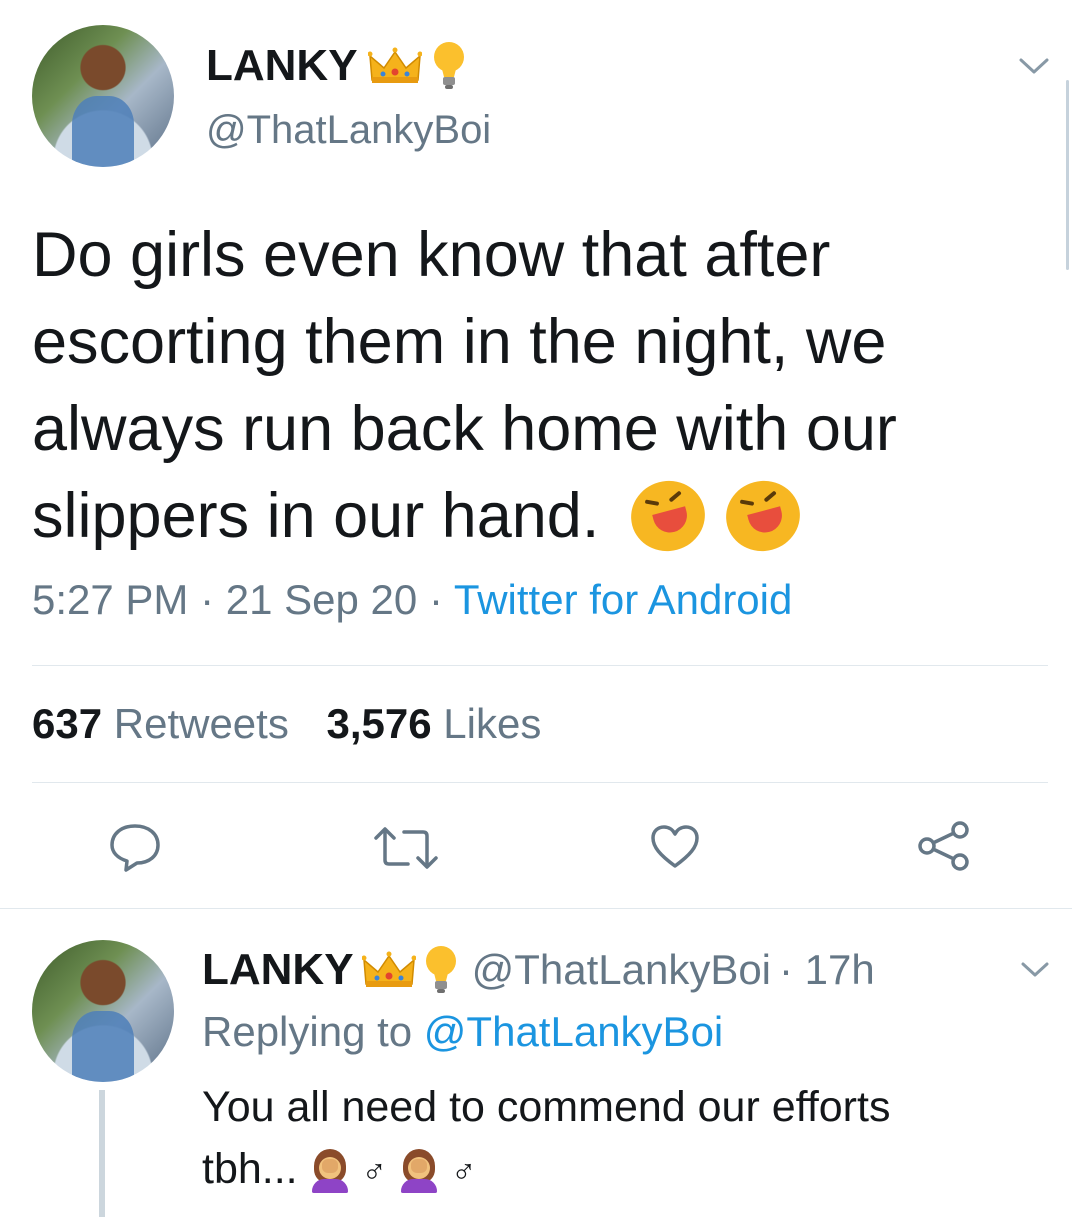 This screenshot has height=1217, width=1072. What do you see at coordinates (573, 1031) in the screenshot?
I see `replying-to-handle-link: @ThatLankyBoi` at bounding box center [573, 1031].